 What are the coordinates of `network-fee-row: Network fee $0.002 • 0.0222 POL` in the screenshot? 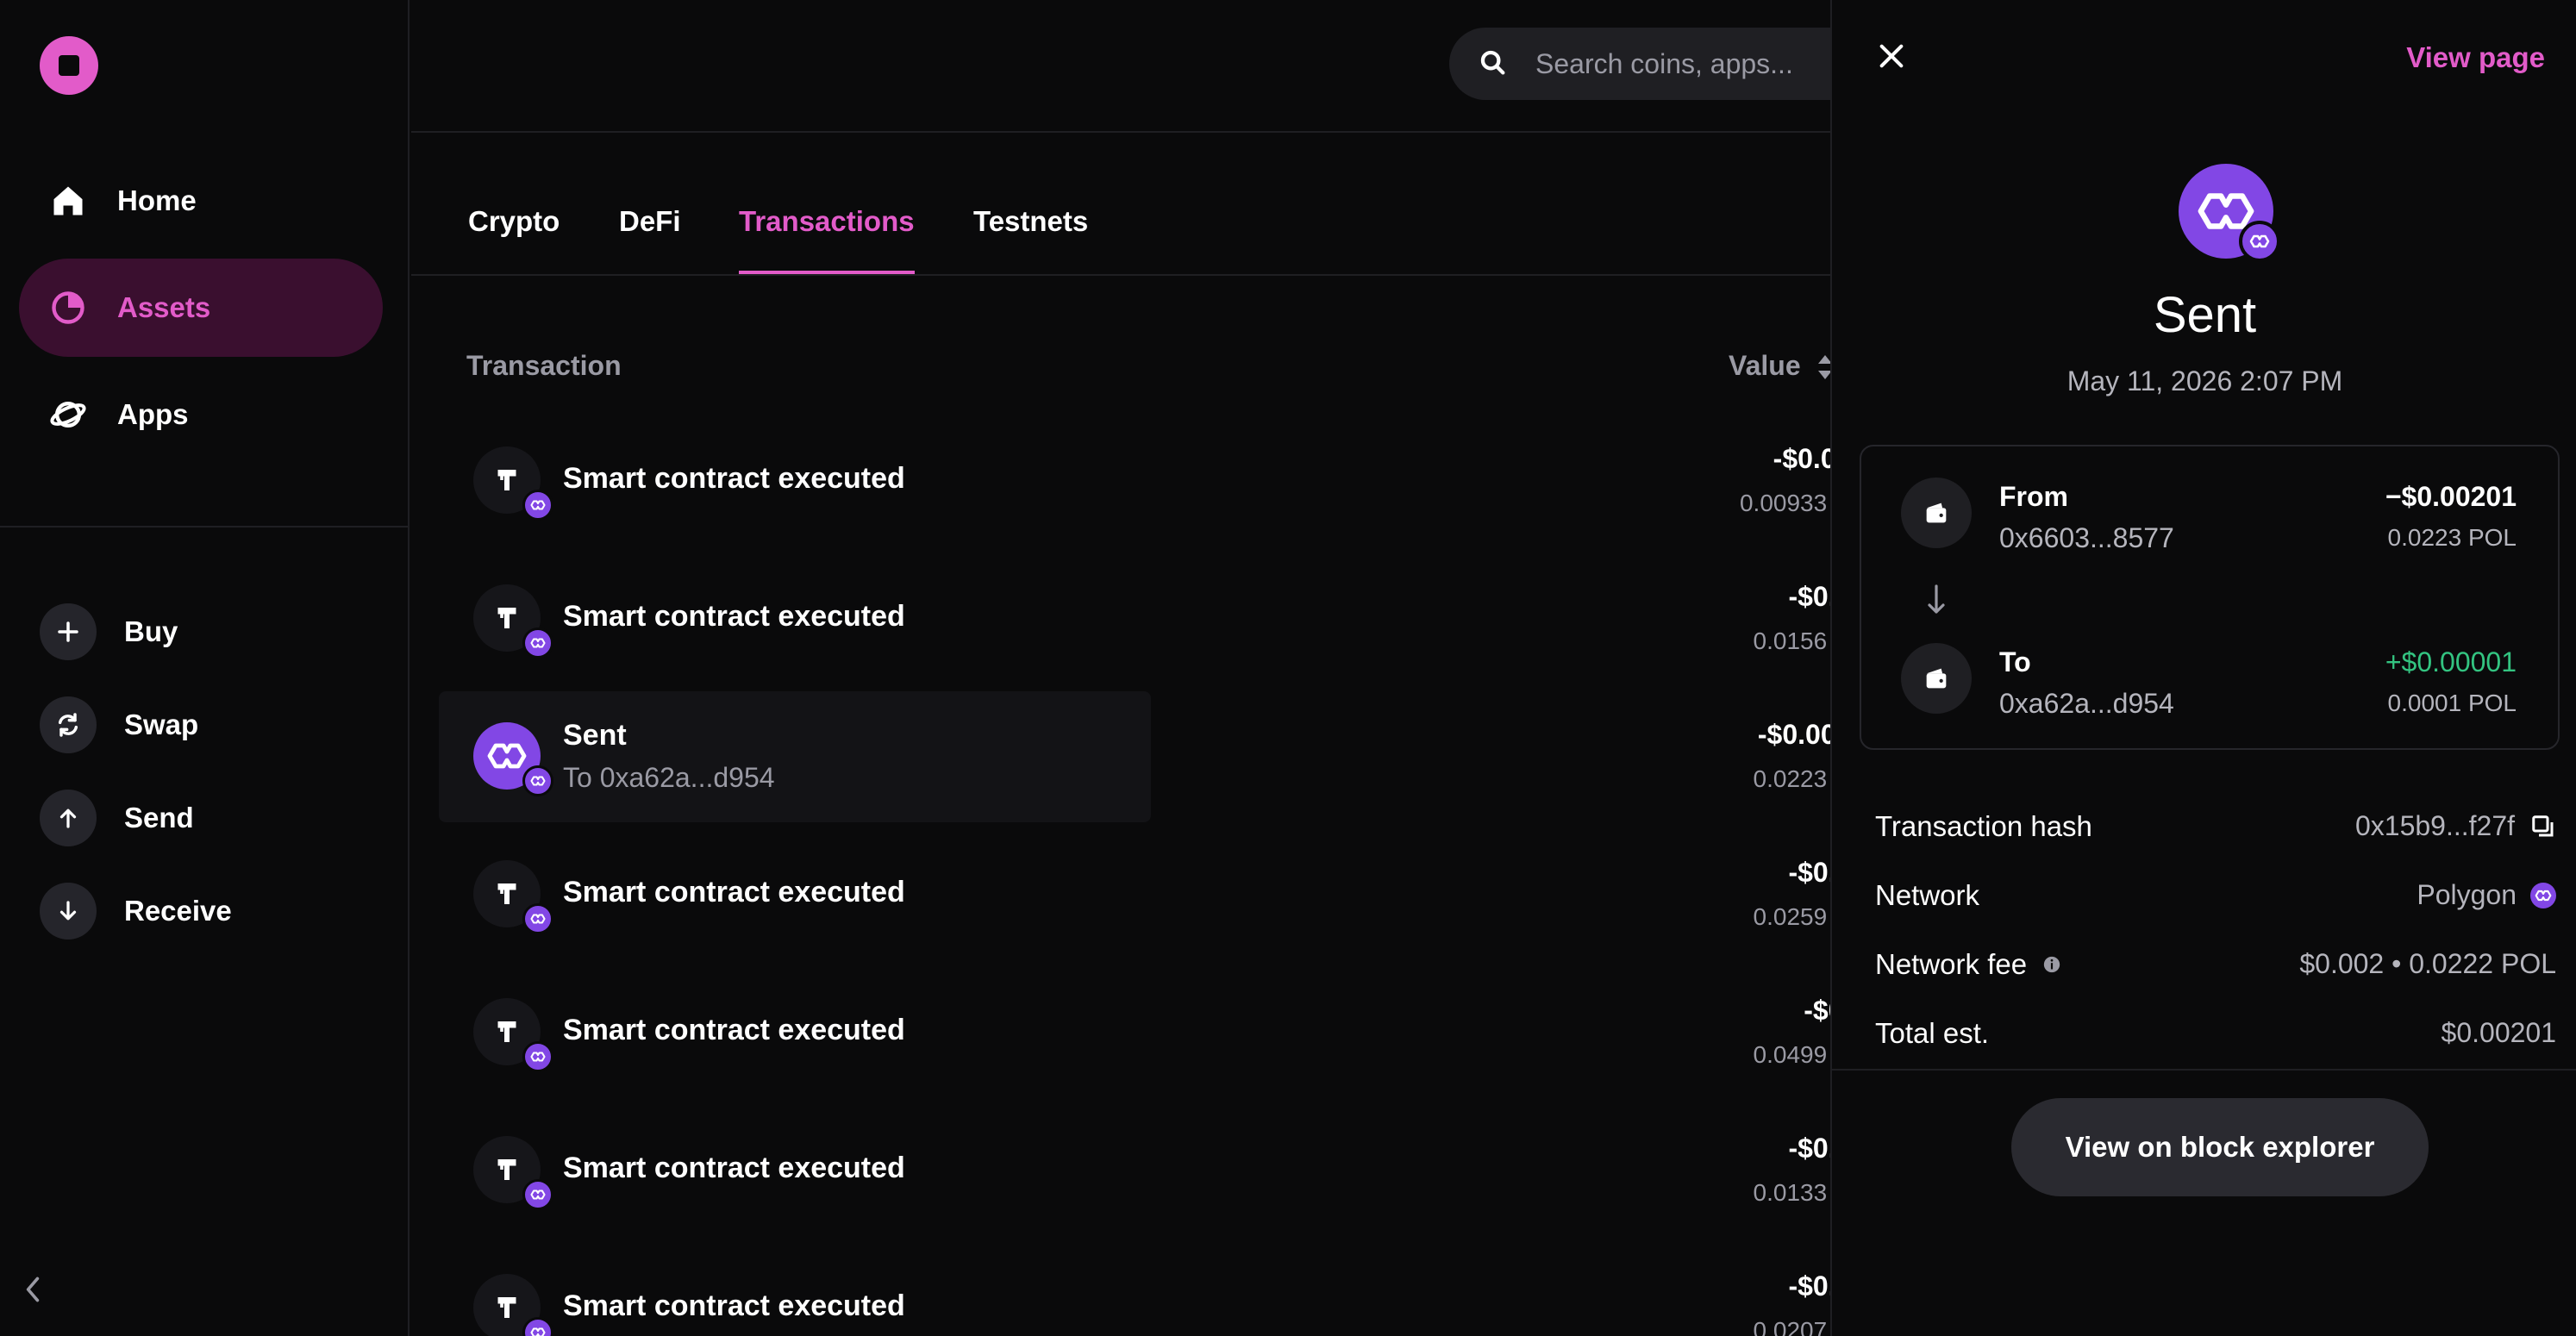 It's located at (2215, 970).